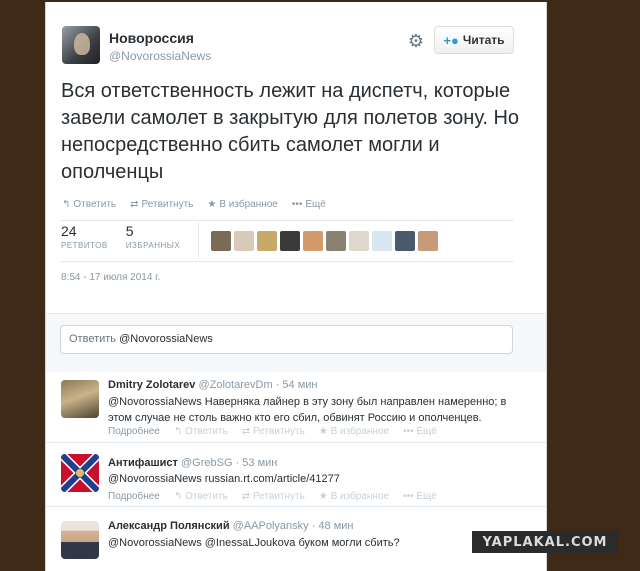  I want to click on retweet-count-value: 24, so click(69, 231).